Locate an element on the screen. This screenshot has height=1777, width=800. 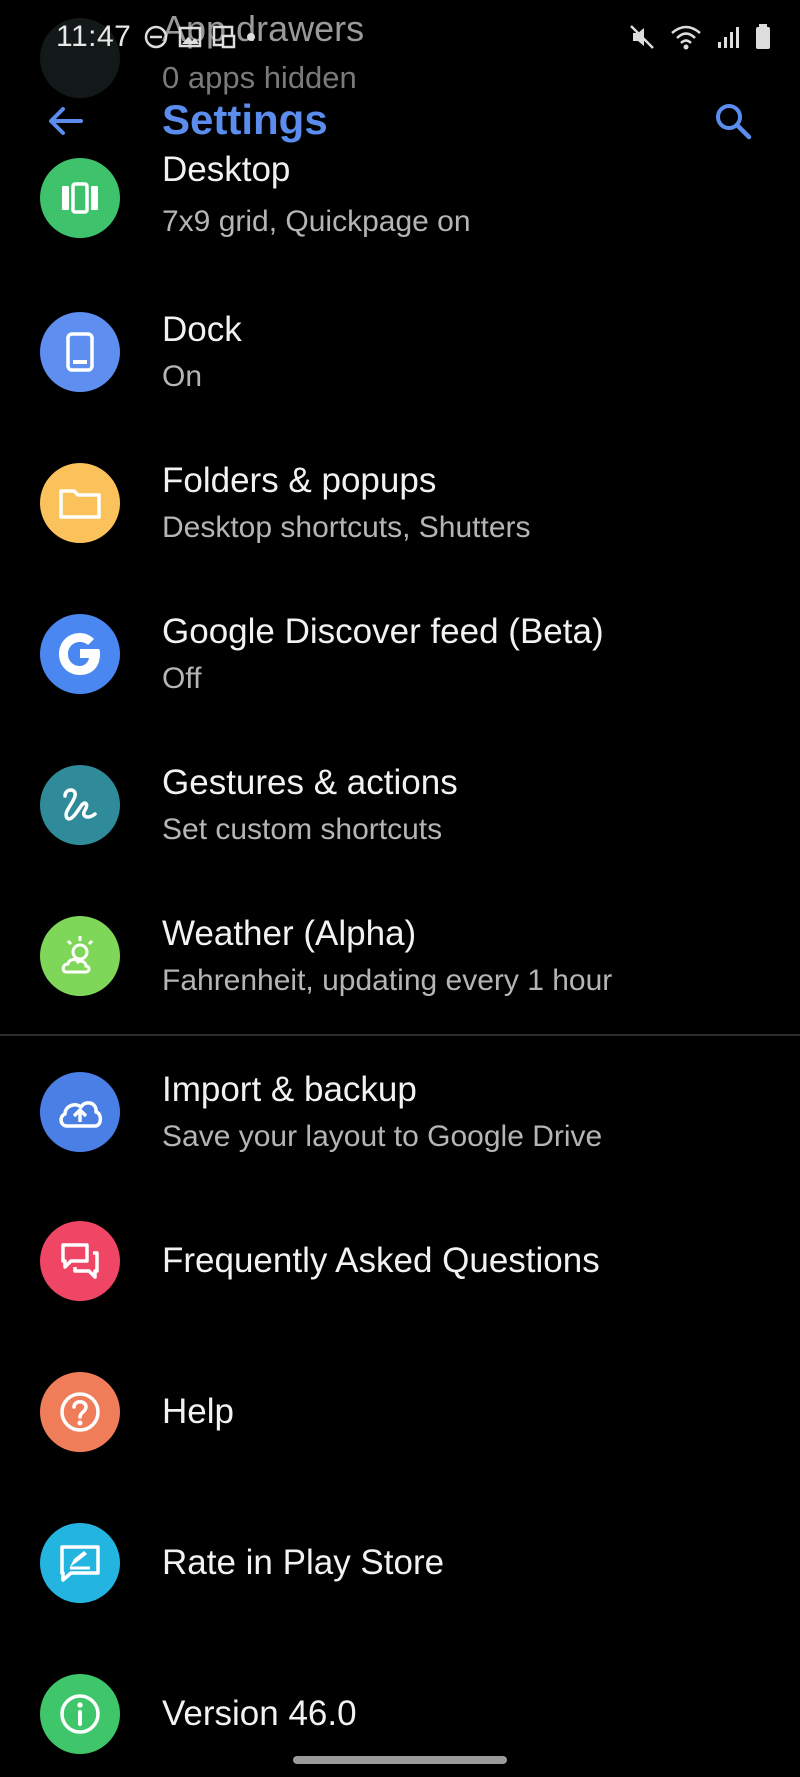
gallery-icon is located at coordinates (190, 37).